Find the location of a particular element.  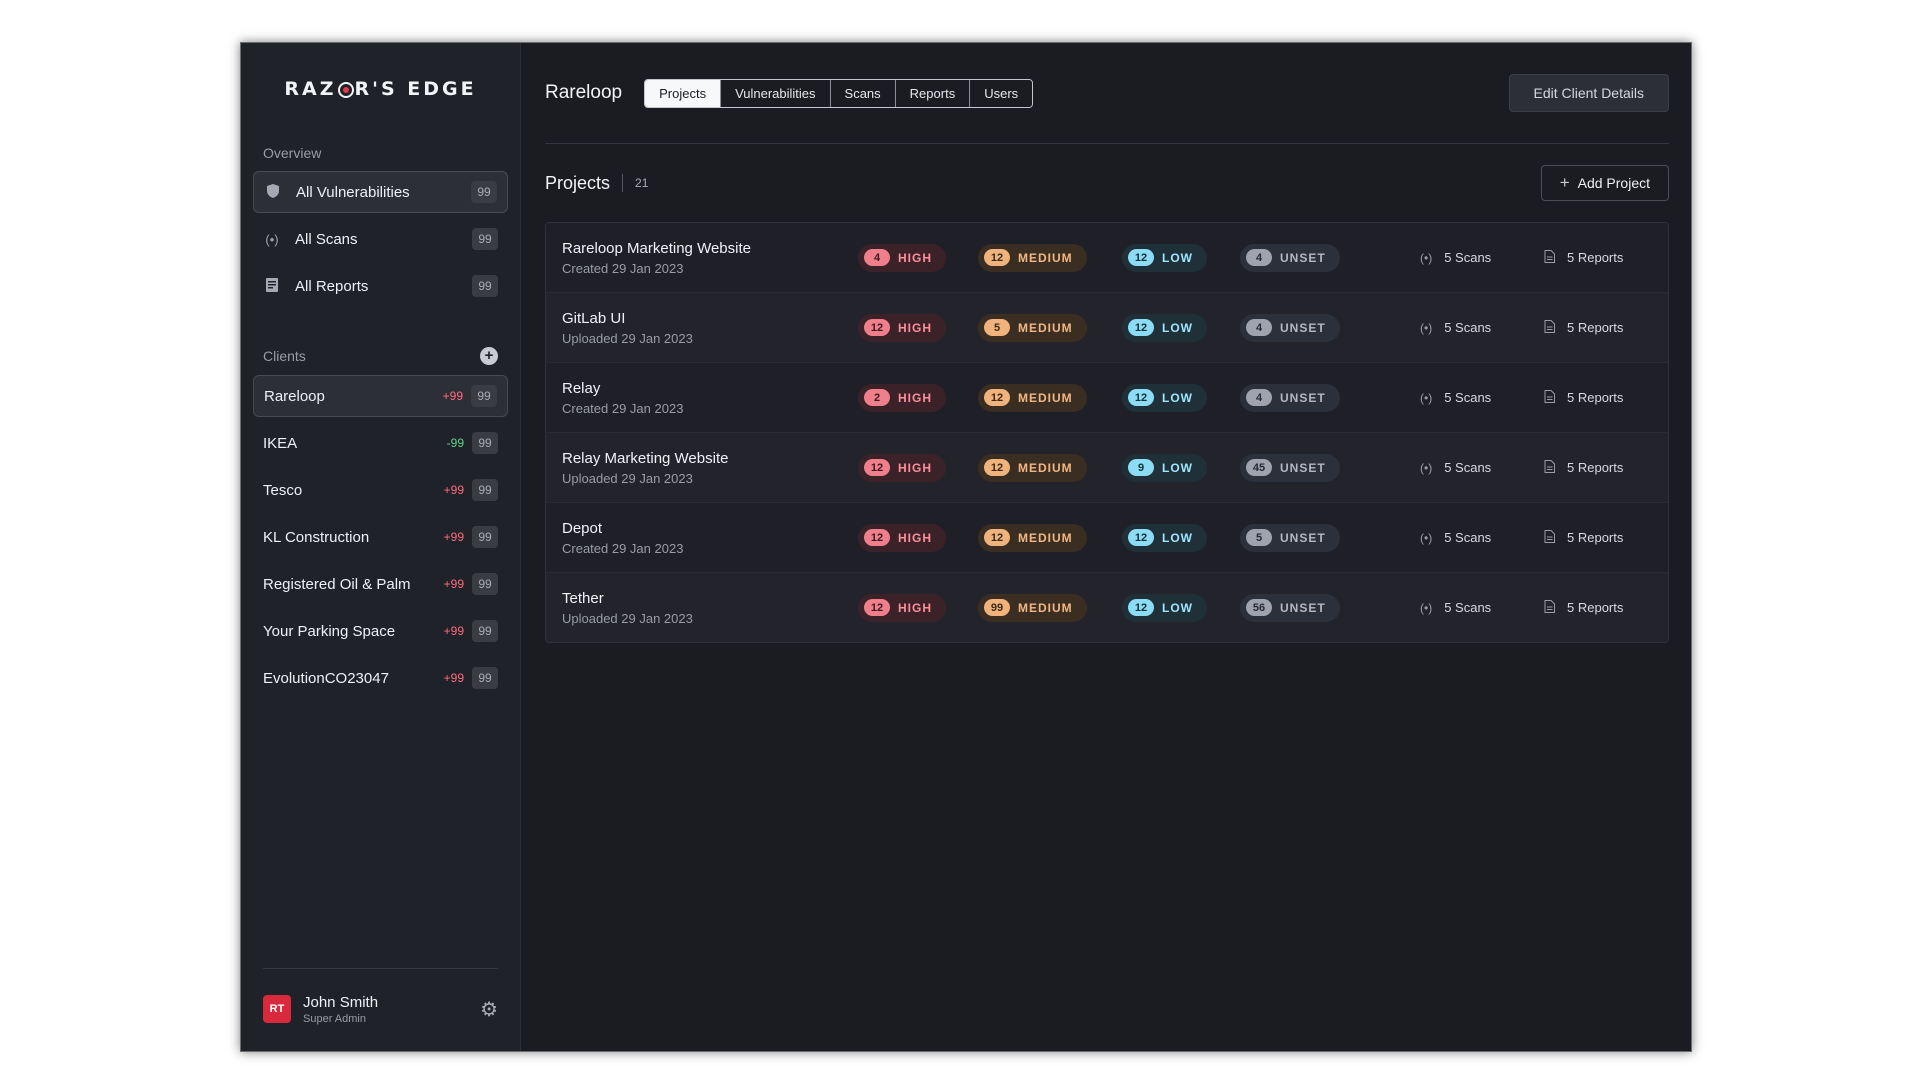

project-cell: Depot Created 29 Jan 2023 is located at coordinates (710, 538).